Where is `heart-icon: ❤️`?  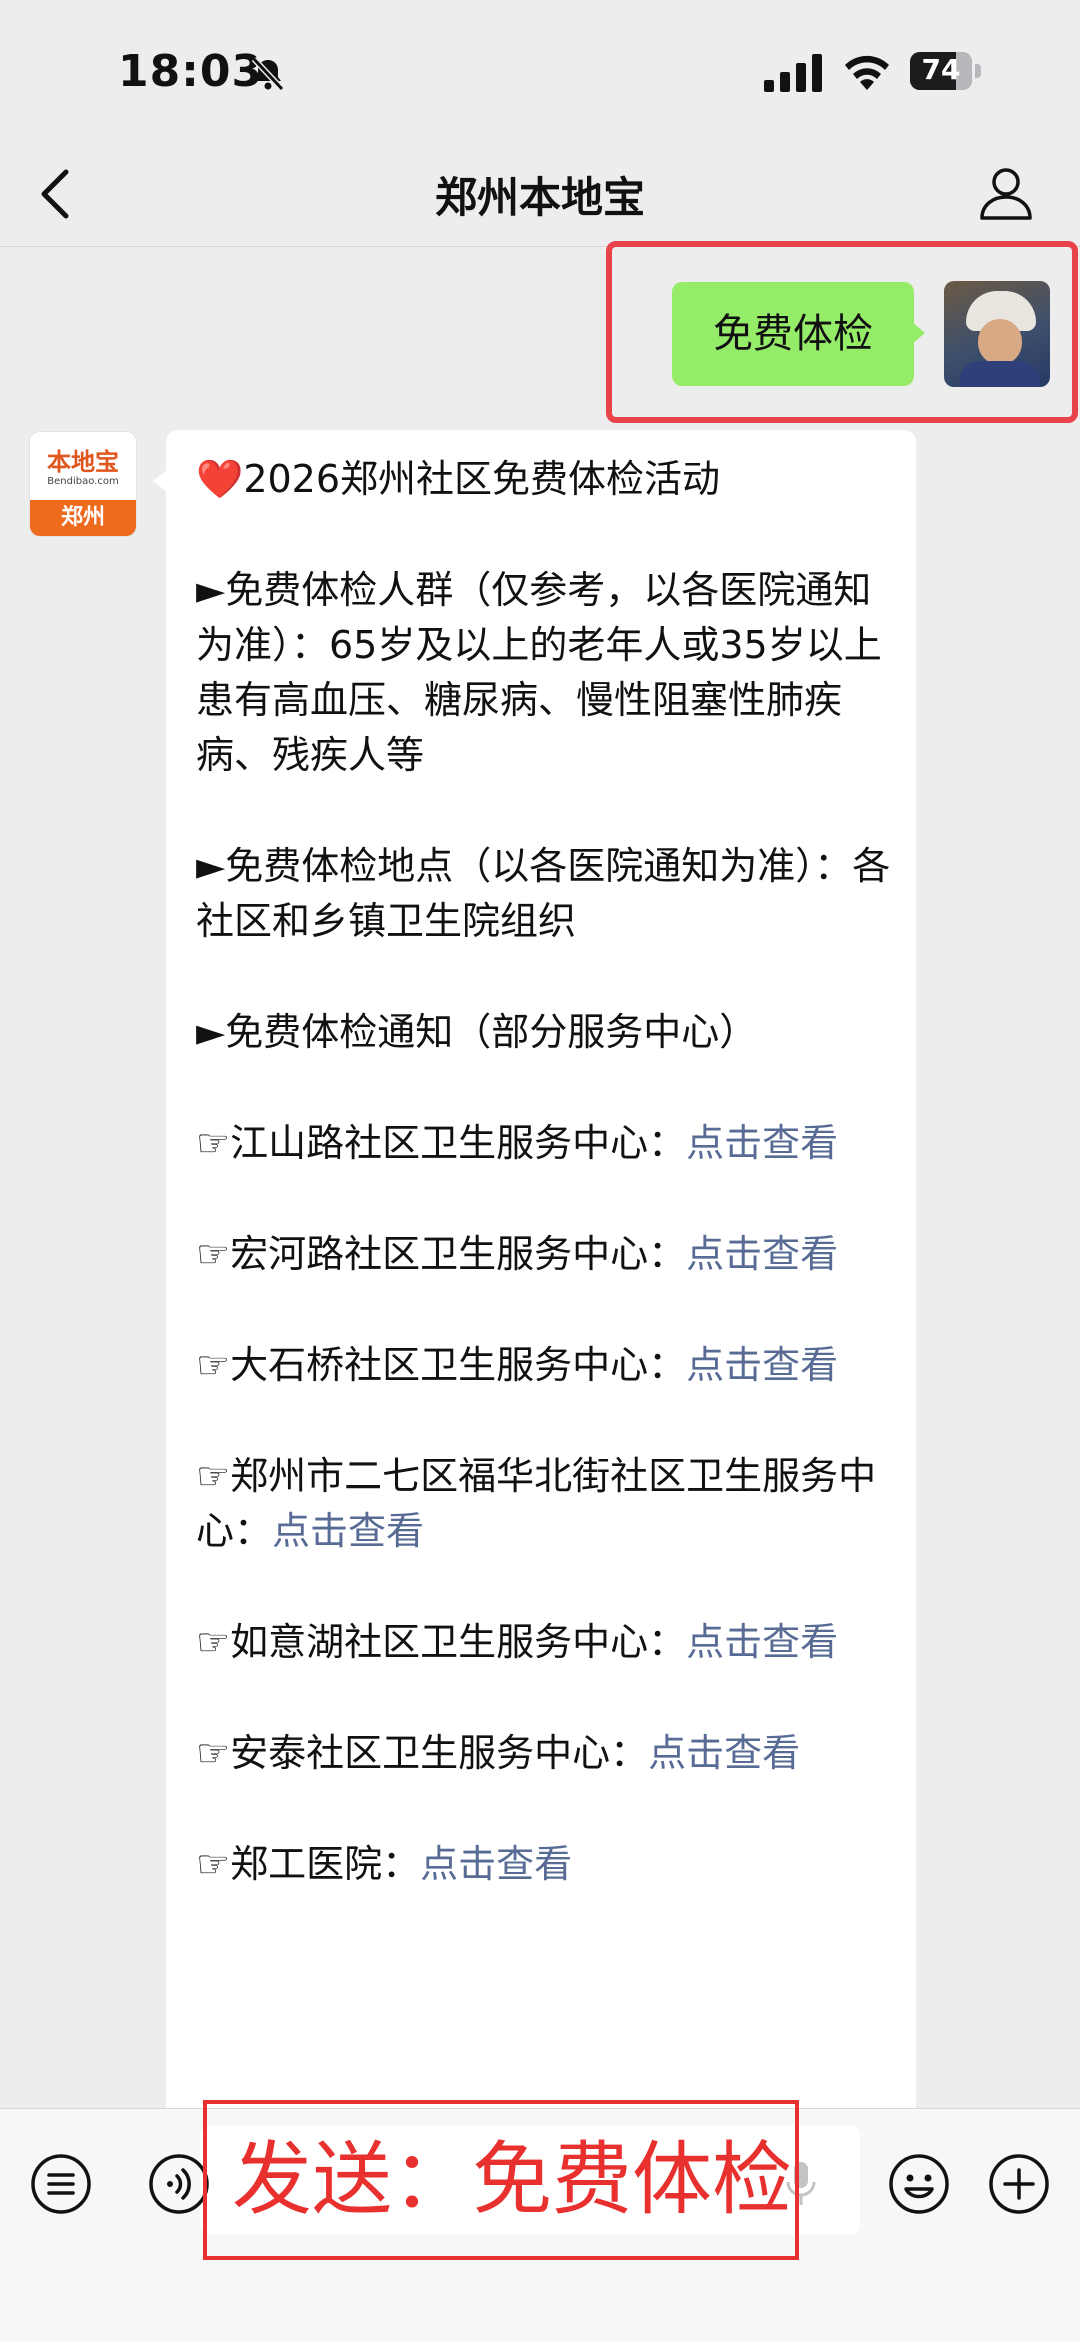
heart-icon: ❤️ is located at coordinates (220, 479).